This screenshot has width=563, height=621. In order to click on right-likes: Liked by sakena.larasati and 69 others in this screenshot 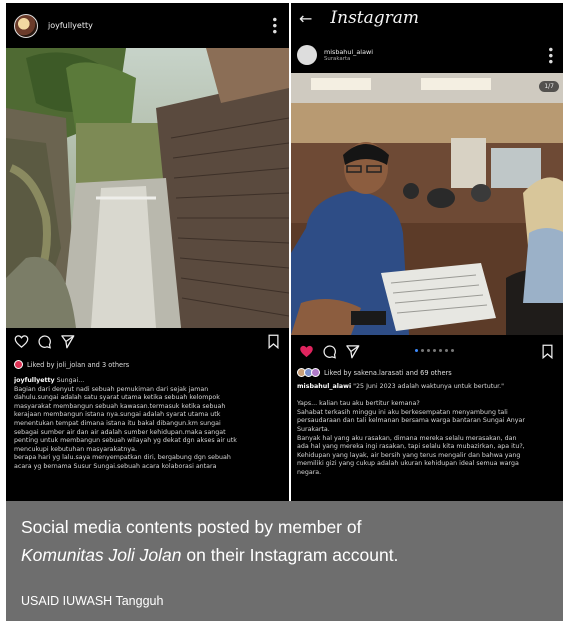, I will do `click(374, 372)`.